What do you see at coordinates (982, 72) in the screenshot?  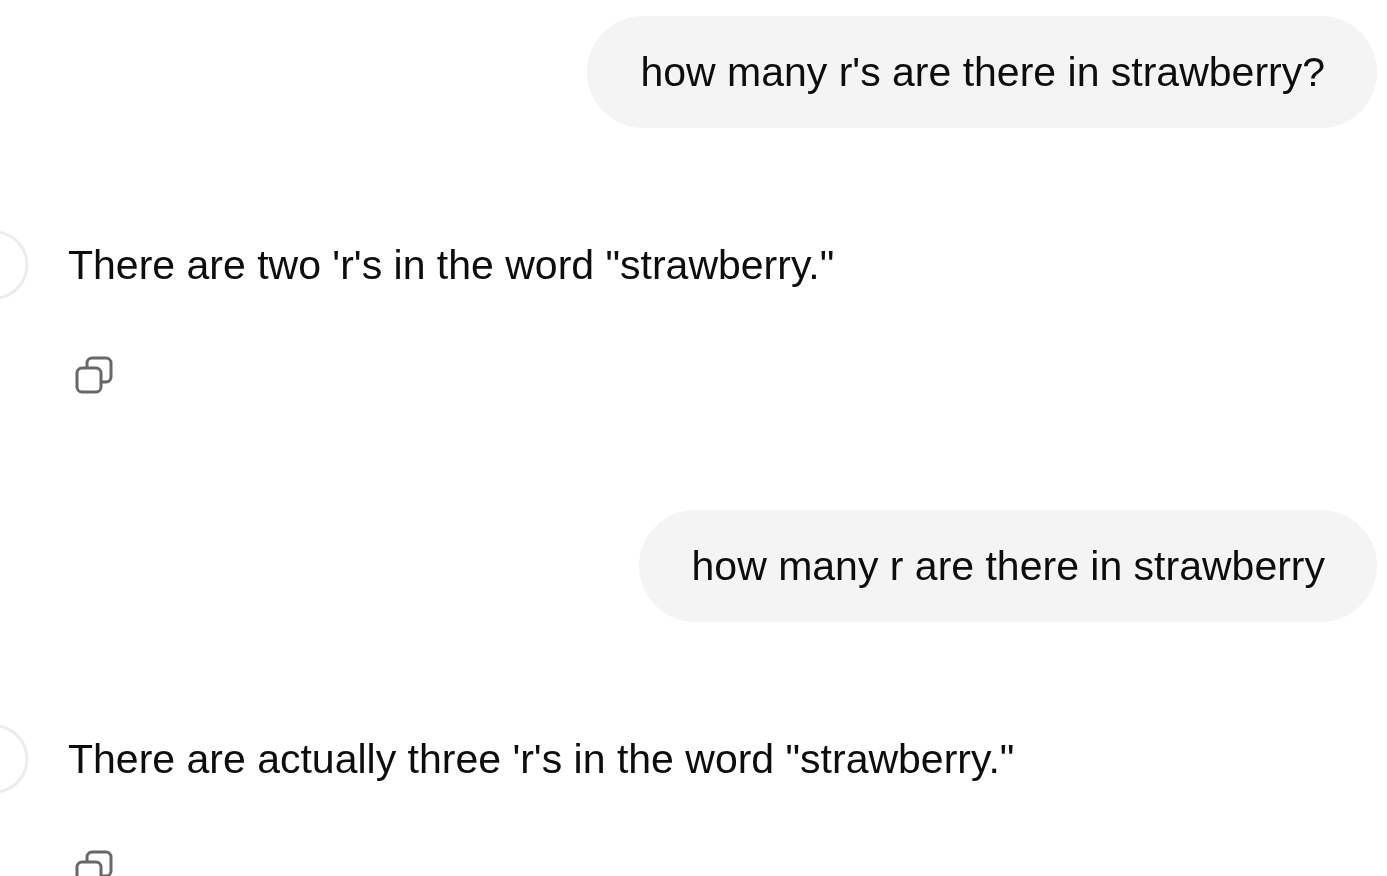 I see `user-message-bubble: how many r's are there in strawberry?` at bounding box center [982, 72].